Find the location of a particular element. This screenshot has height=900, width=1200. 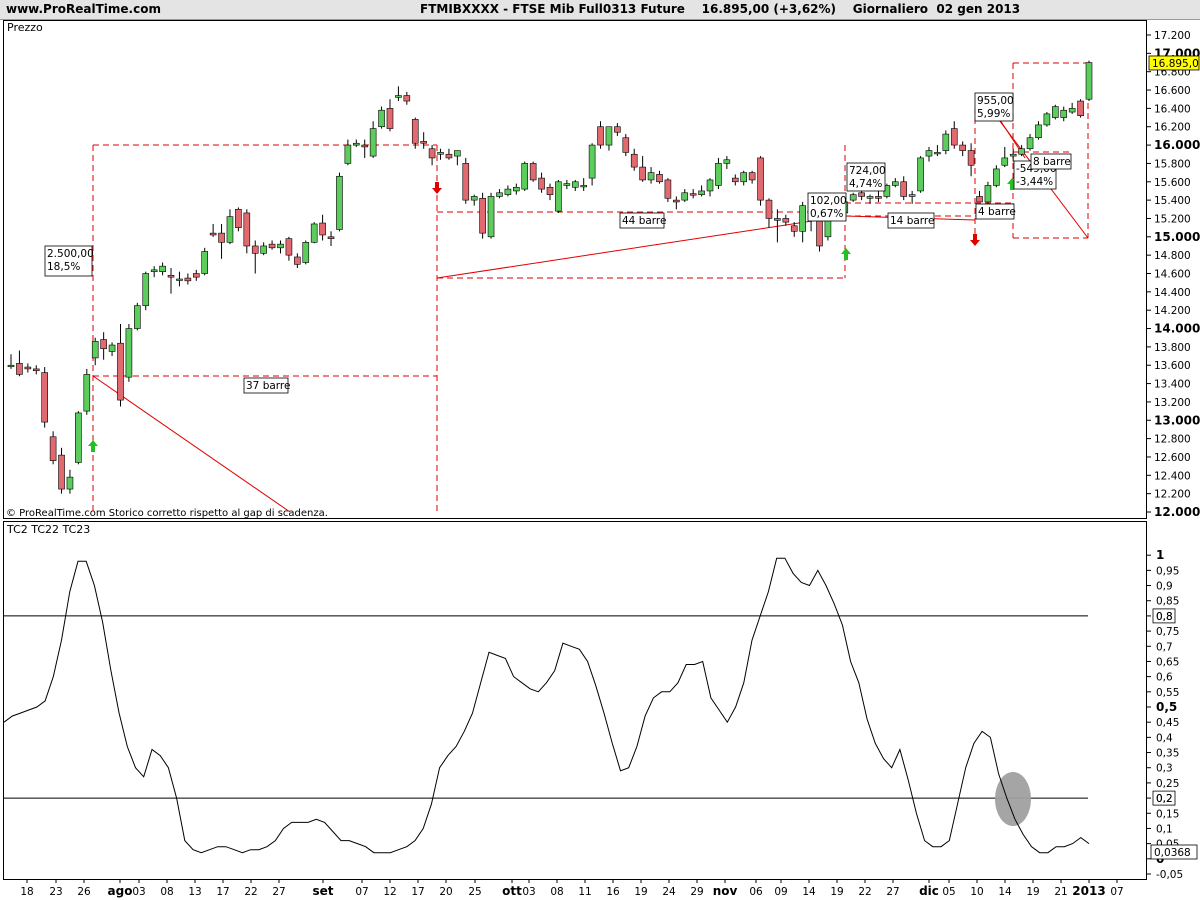

annotation-box-text: 2.500,00 is located at coordinates (70, 254).